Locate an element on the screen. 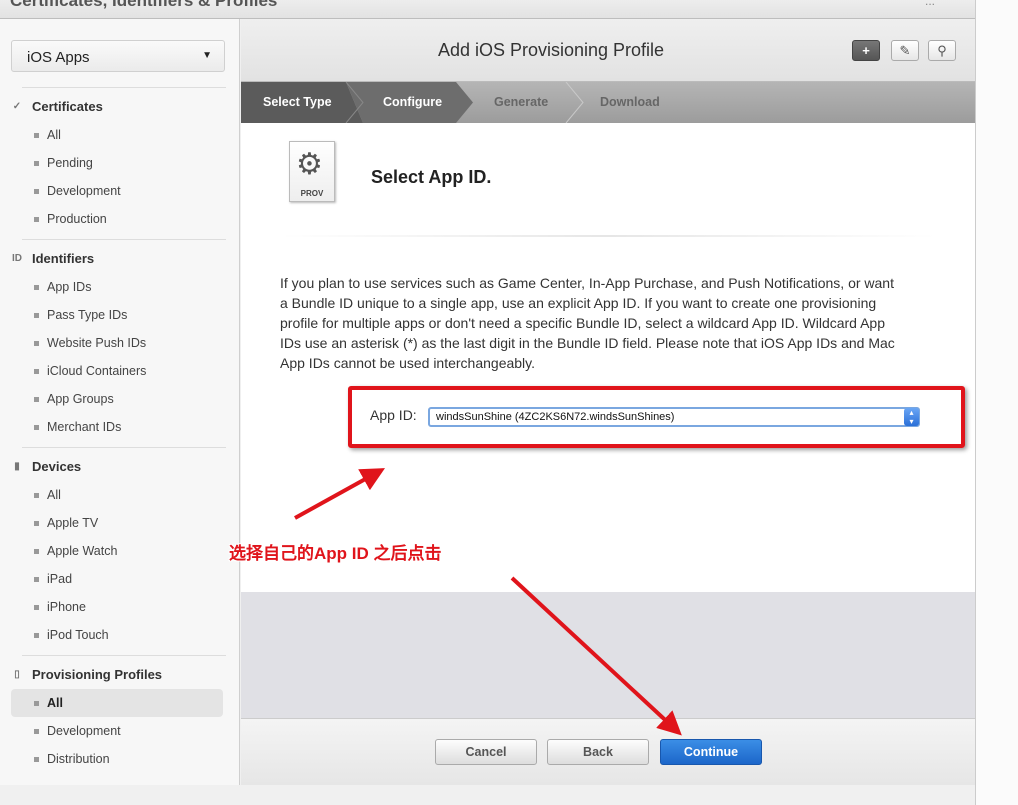  sidebar-item: App IDs is located at coordinates (117, 287).